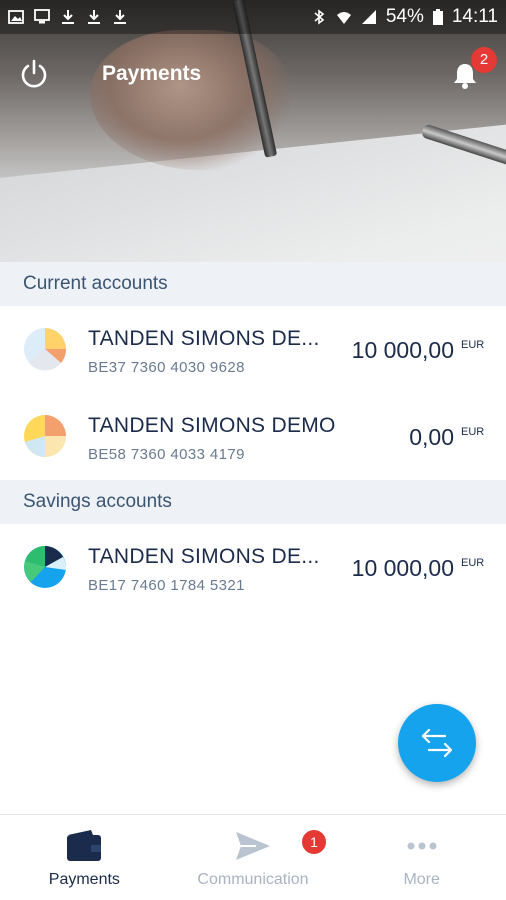 The width and height of the screenshot is (506, 900). Describe the element at coordinates (84, 846) in the screenshot. I see `wallet-icon` at that location.